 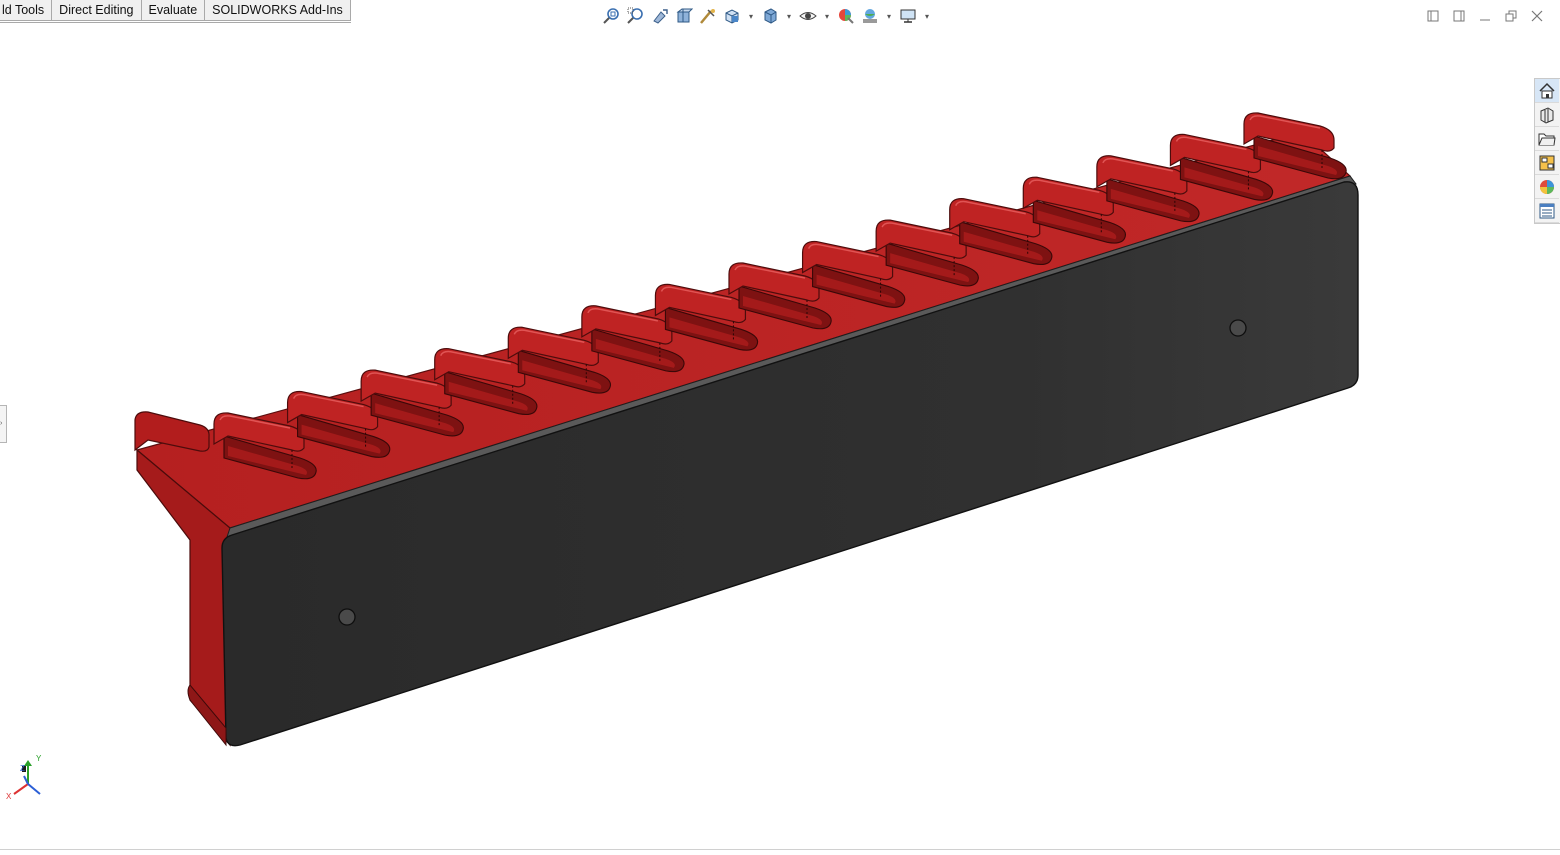 I want to click on mount-hole-right, so click(x=1238, y=328).